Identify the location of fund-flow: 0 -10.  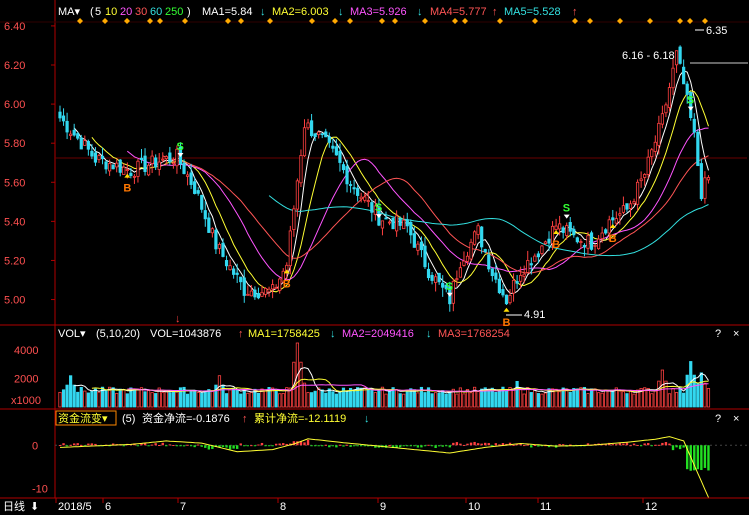
(389, 467).